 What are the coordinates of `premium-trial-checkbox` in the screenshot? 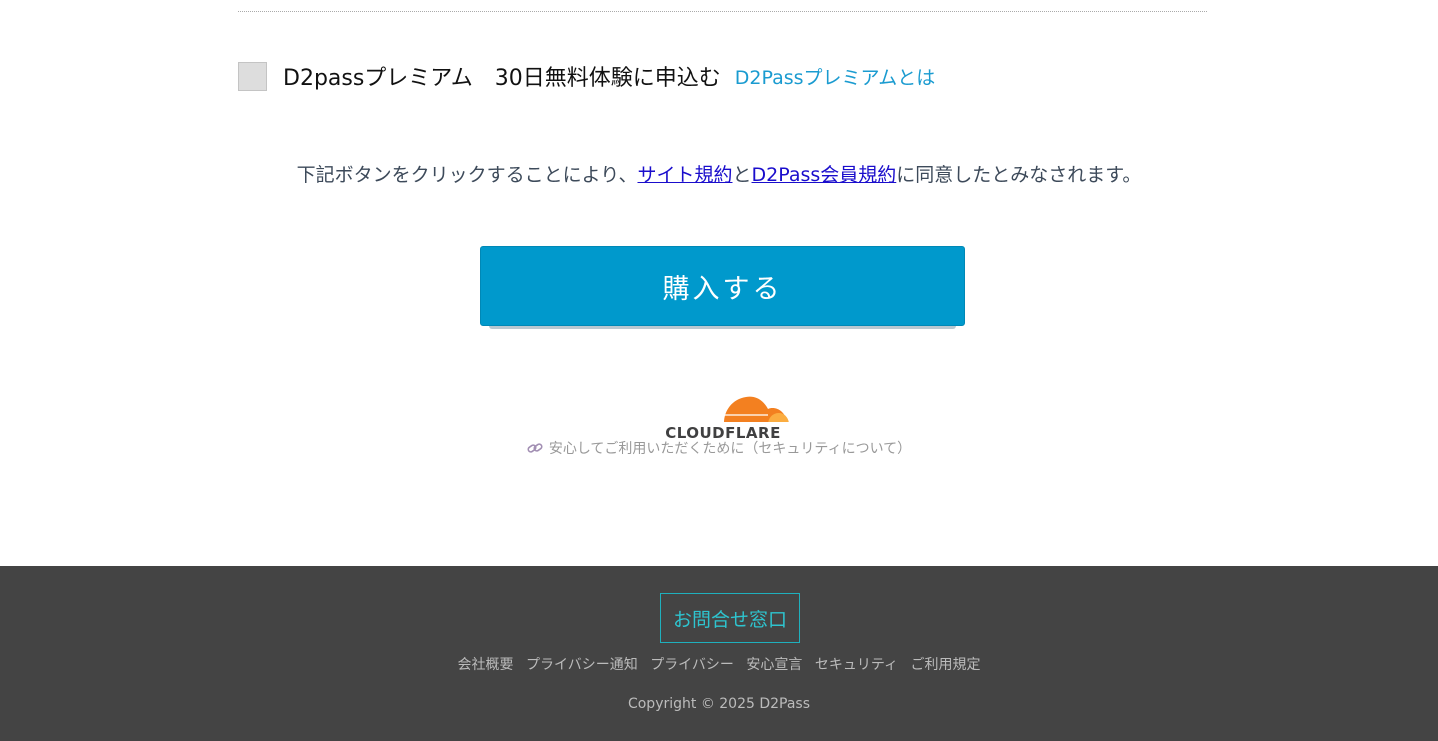 It's located at (252, 76).